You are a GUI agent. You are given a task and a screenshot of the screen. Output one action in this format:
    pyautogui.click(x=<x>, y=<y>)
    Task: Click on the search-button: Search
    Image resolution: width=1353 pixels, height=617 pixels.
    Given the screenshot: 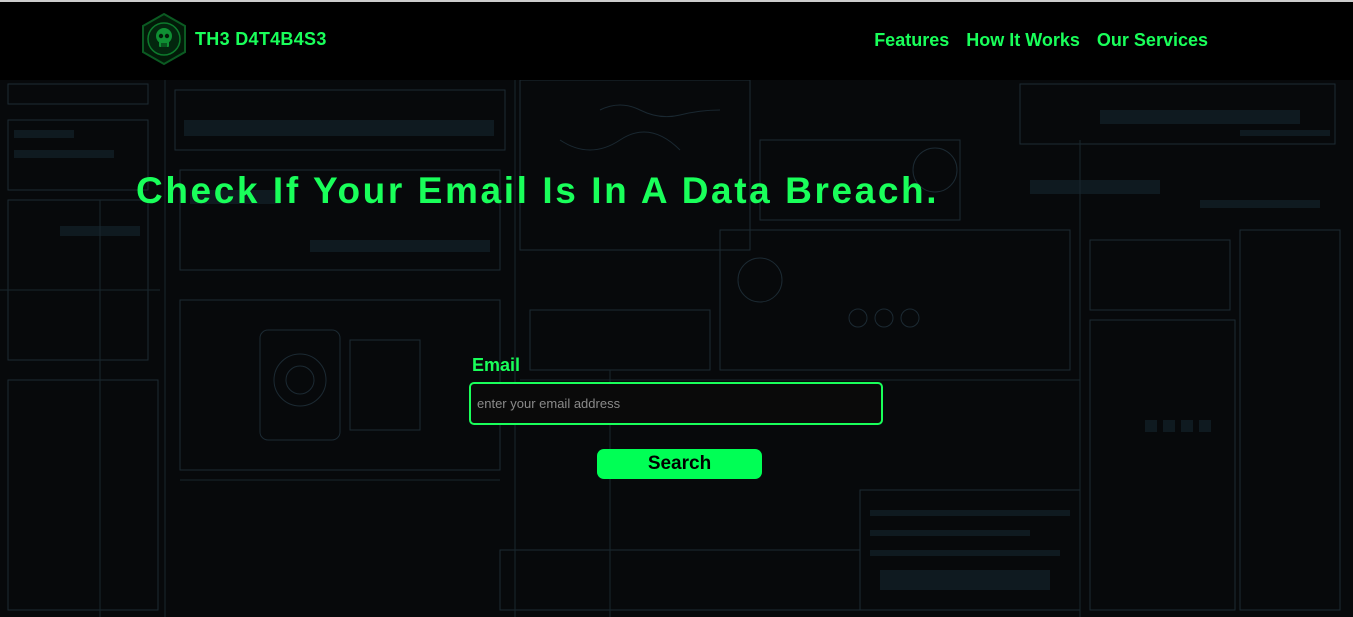 What is the action you would take?
    pyautogui.click(x=679, y=464)
    